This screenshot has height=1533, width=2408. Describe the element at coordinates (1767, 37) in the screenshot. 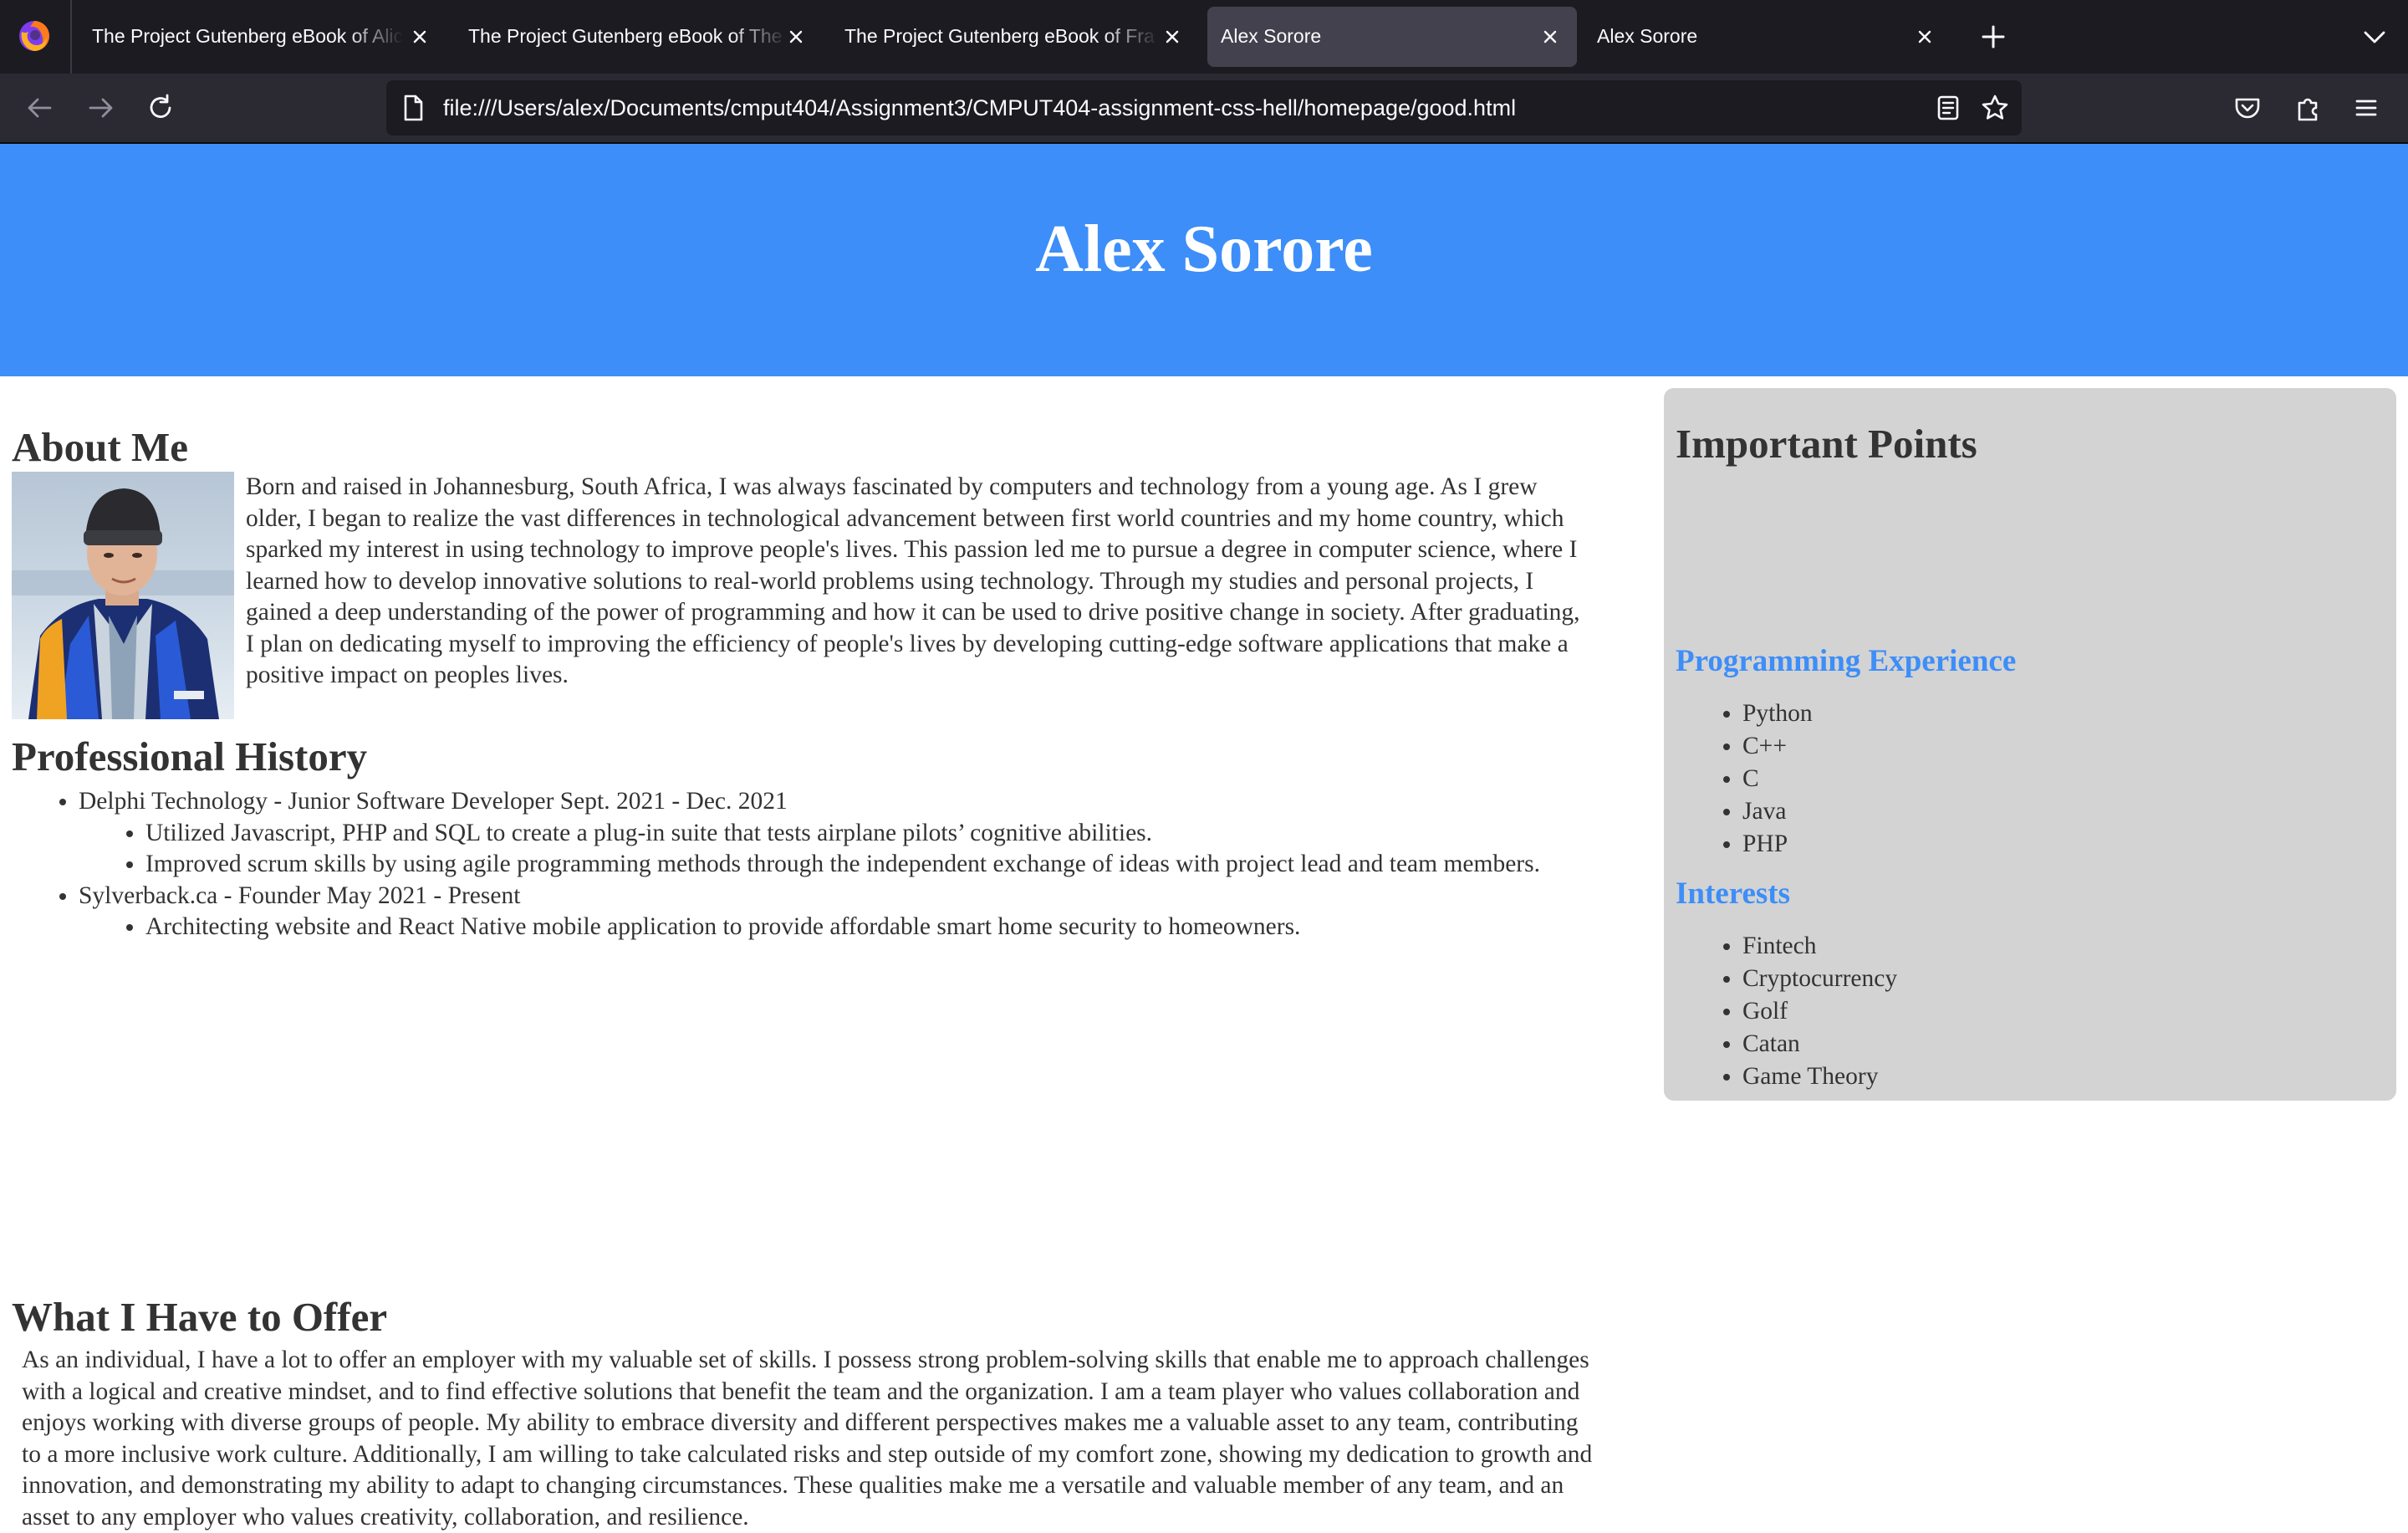

I see `tab-alex-sorore: Alex Sorore` at that location.